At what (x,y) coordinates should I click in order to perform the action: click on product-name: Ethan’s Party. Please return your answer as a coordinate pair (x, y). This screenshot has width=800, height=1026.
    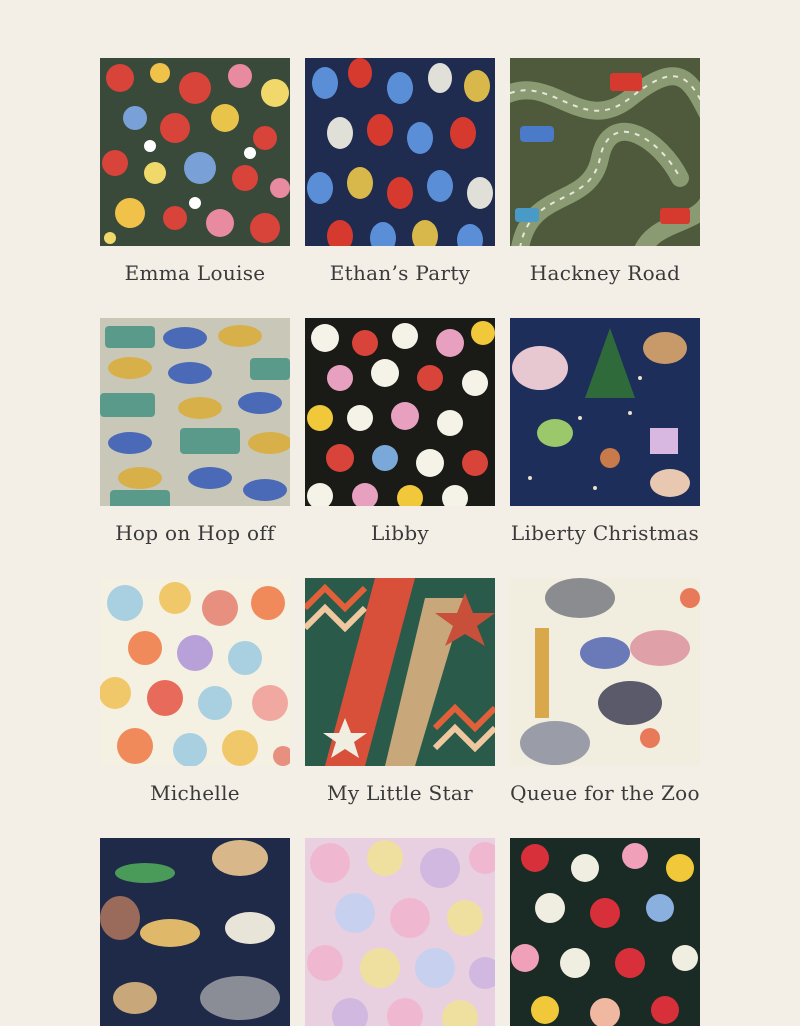
    Looking at the image, I should click on (400, 273).